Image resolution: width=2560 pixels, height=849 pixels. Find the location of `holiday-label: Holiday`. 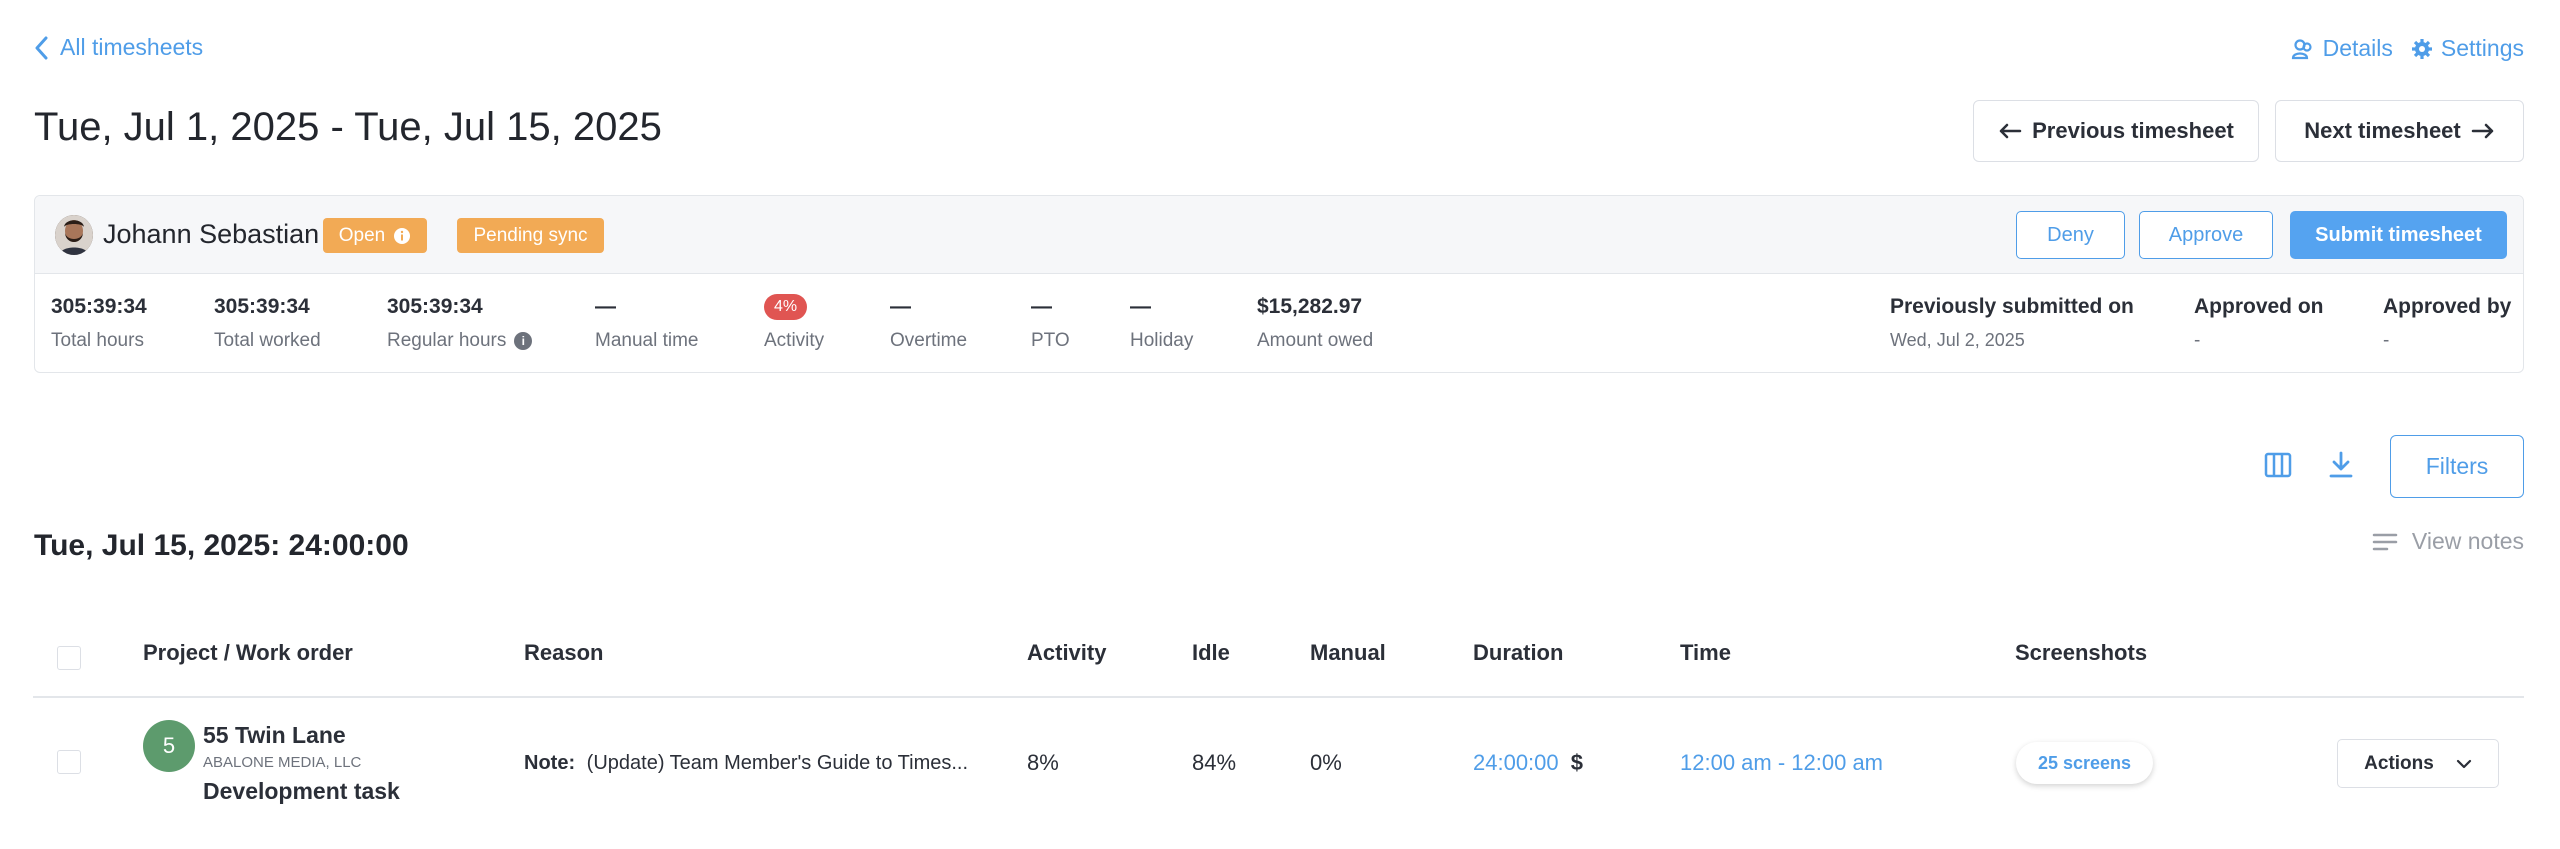

holiday-label: Holiday is located at coordinates (1162, 340).